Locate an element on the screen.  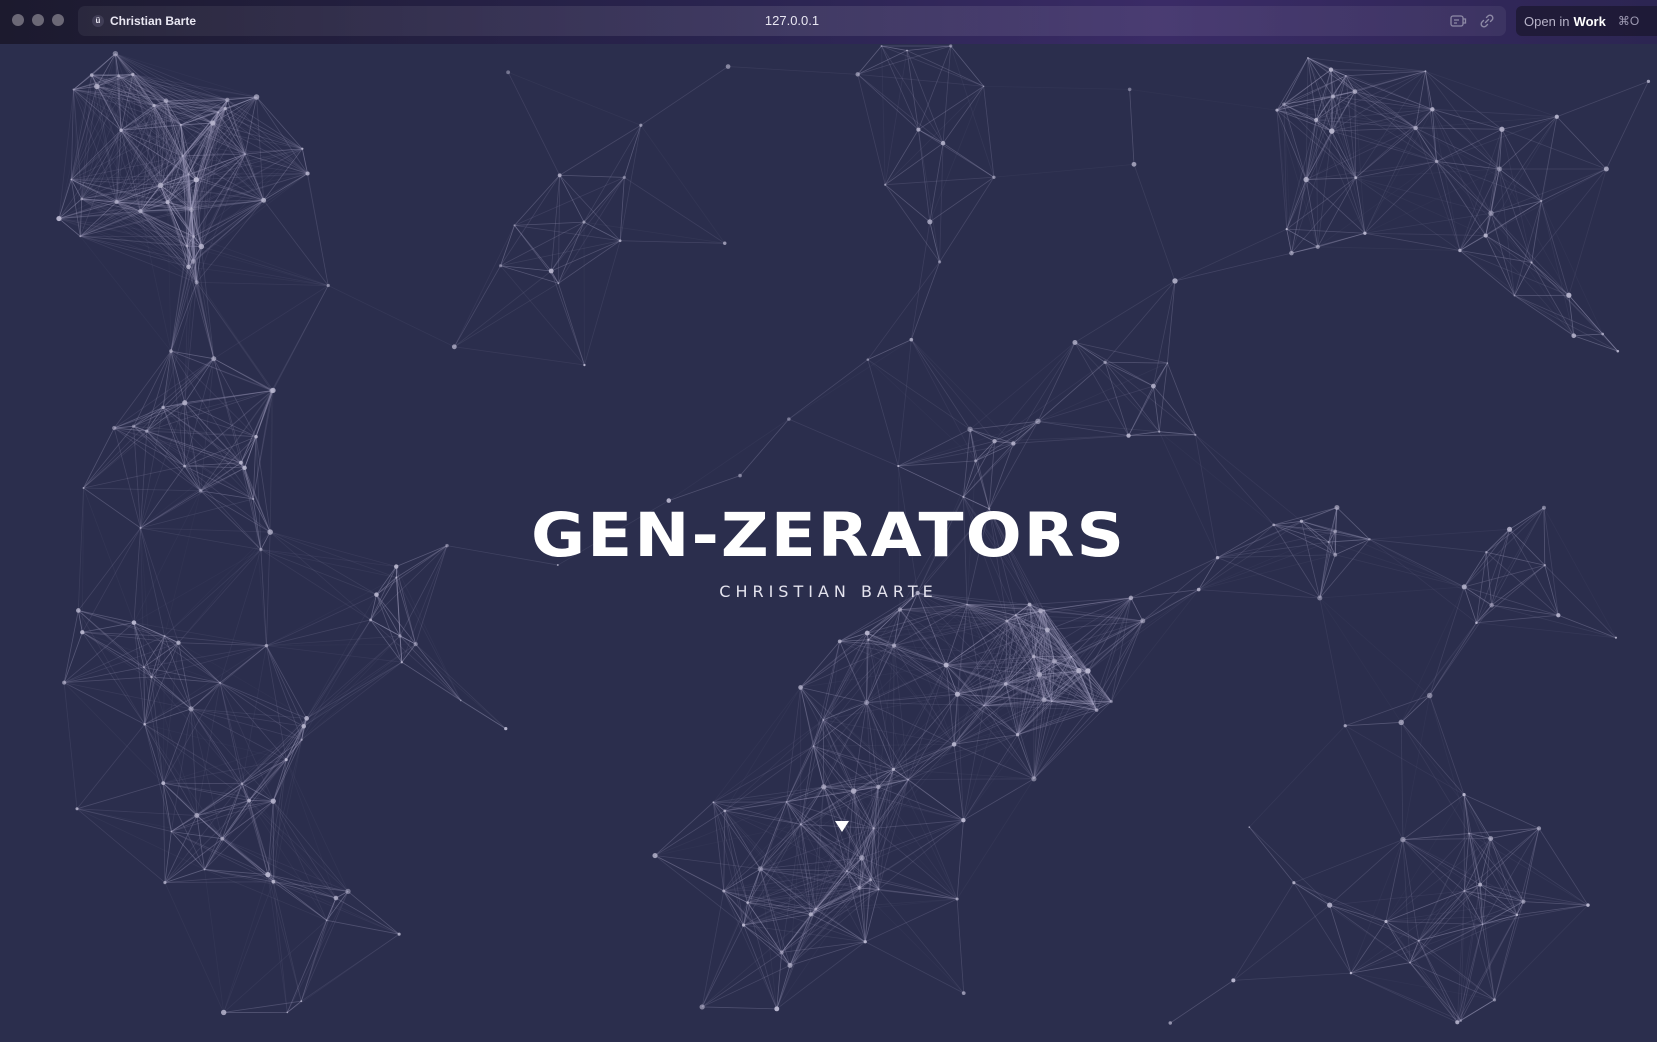
open-in-workspace-button: Open in Work ⌘O is located at coordinates (1586, 21).